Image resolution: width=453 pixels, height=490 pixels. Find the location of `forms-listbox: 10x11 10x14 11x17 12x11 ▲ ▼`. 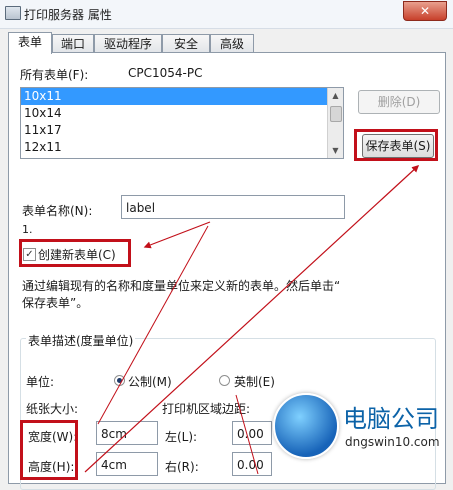

forms-listbox: 10x11 10x14 11x17 12x11 ▲ ▼ is located at coordinates (182, 123).